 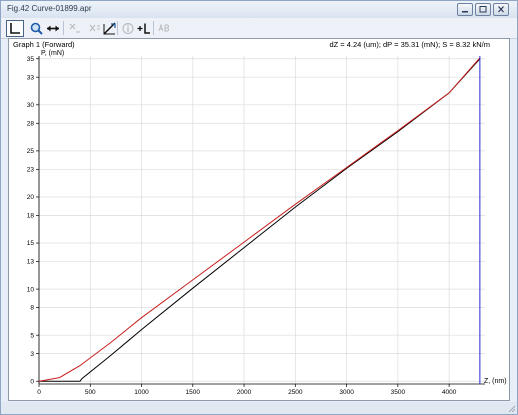 What do you see at coordinates (193, 392) in the screenshot?
I see `x-tick-label: 1500` at bounding box center [193, 392].